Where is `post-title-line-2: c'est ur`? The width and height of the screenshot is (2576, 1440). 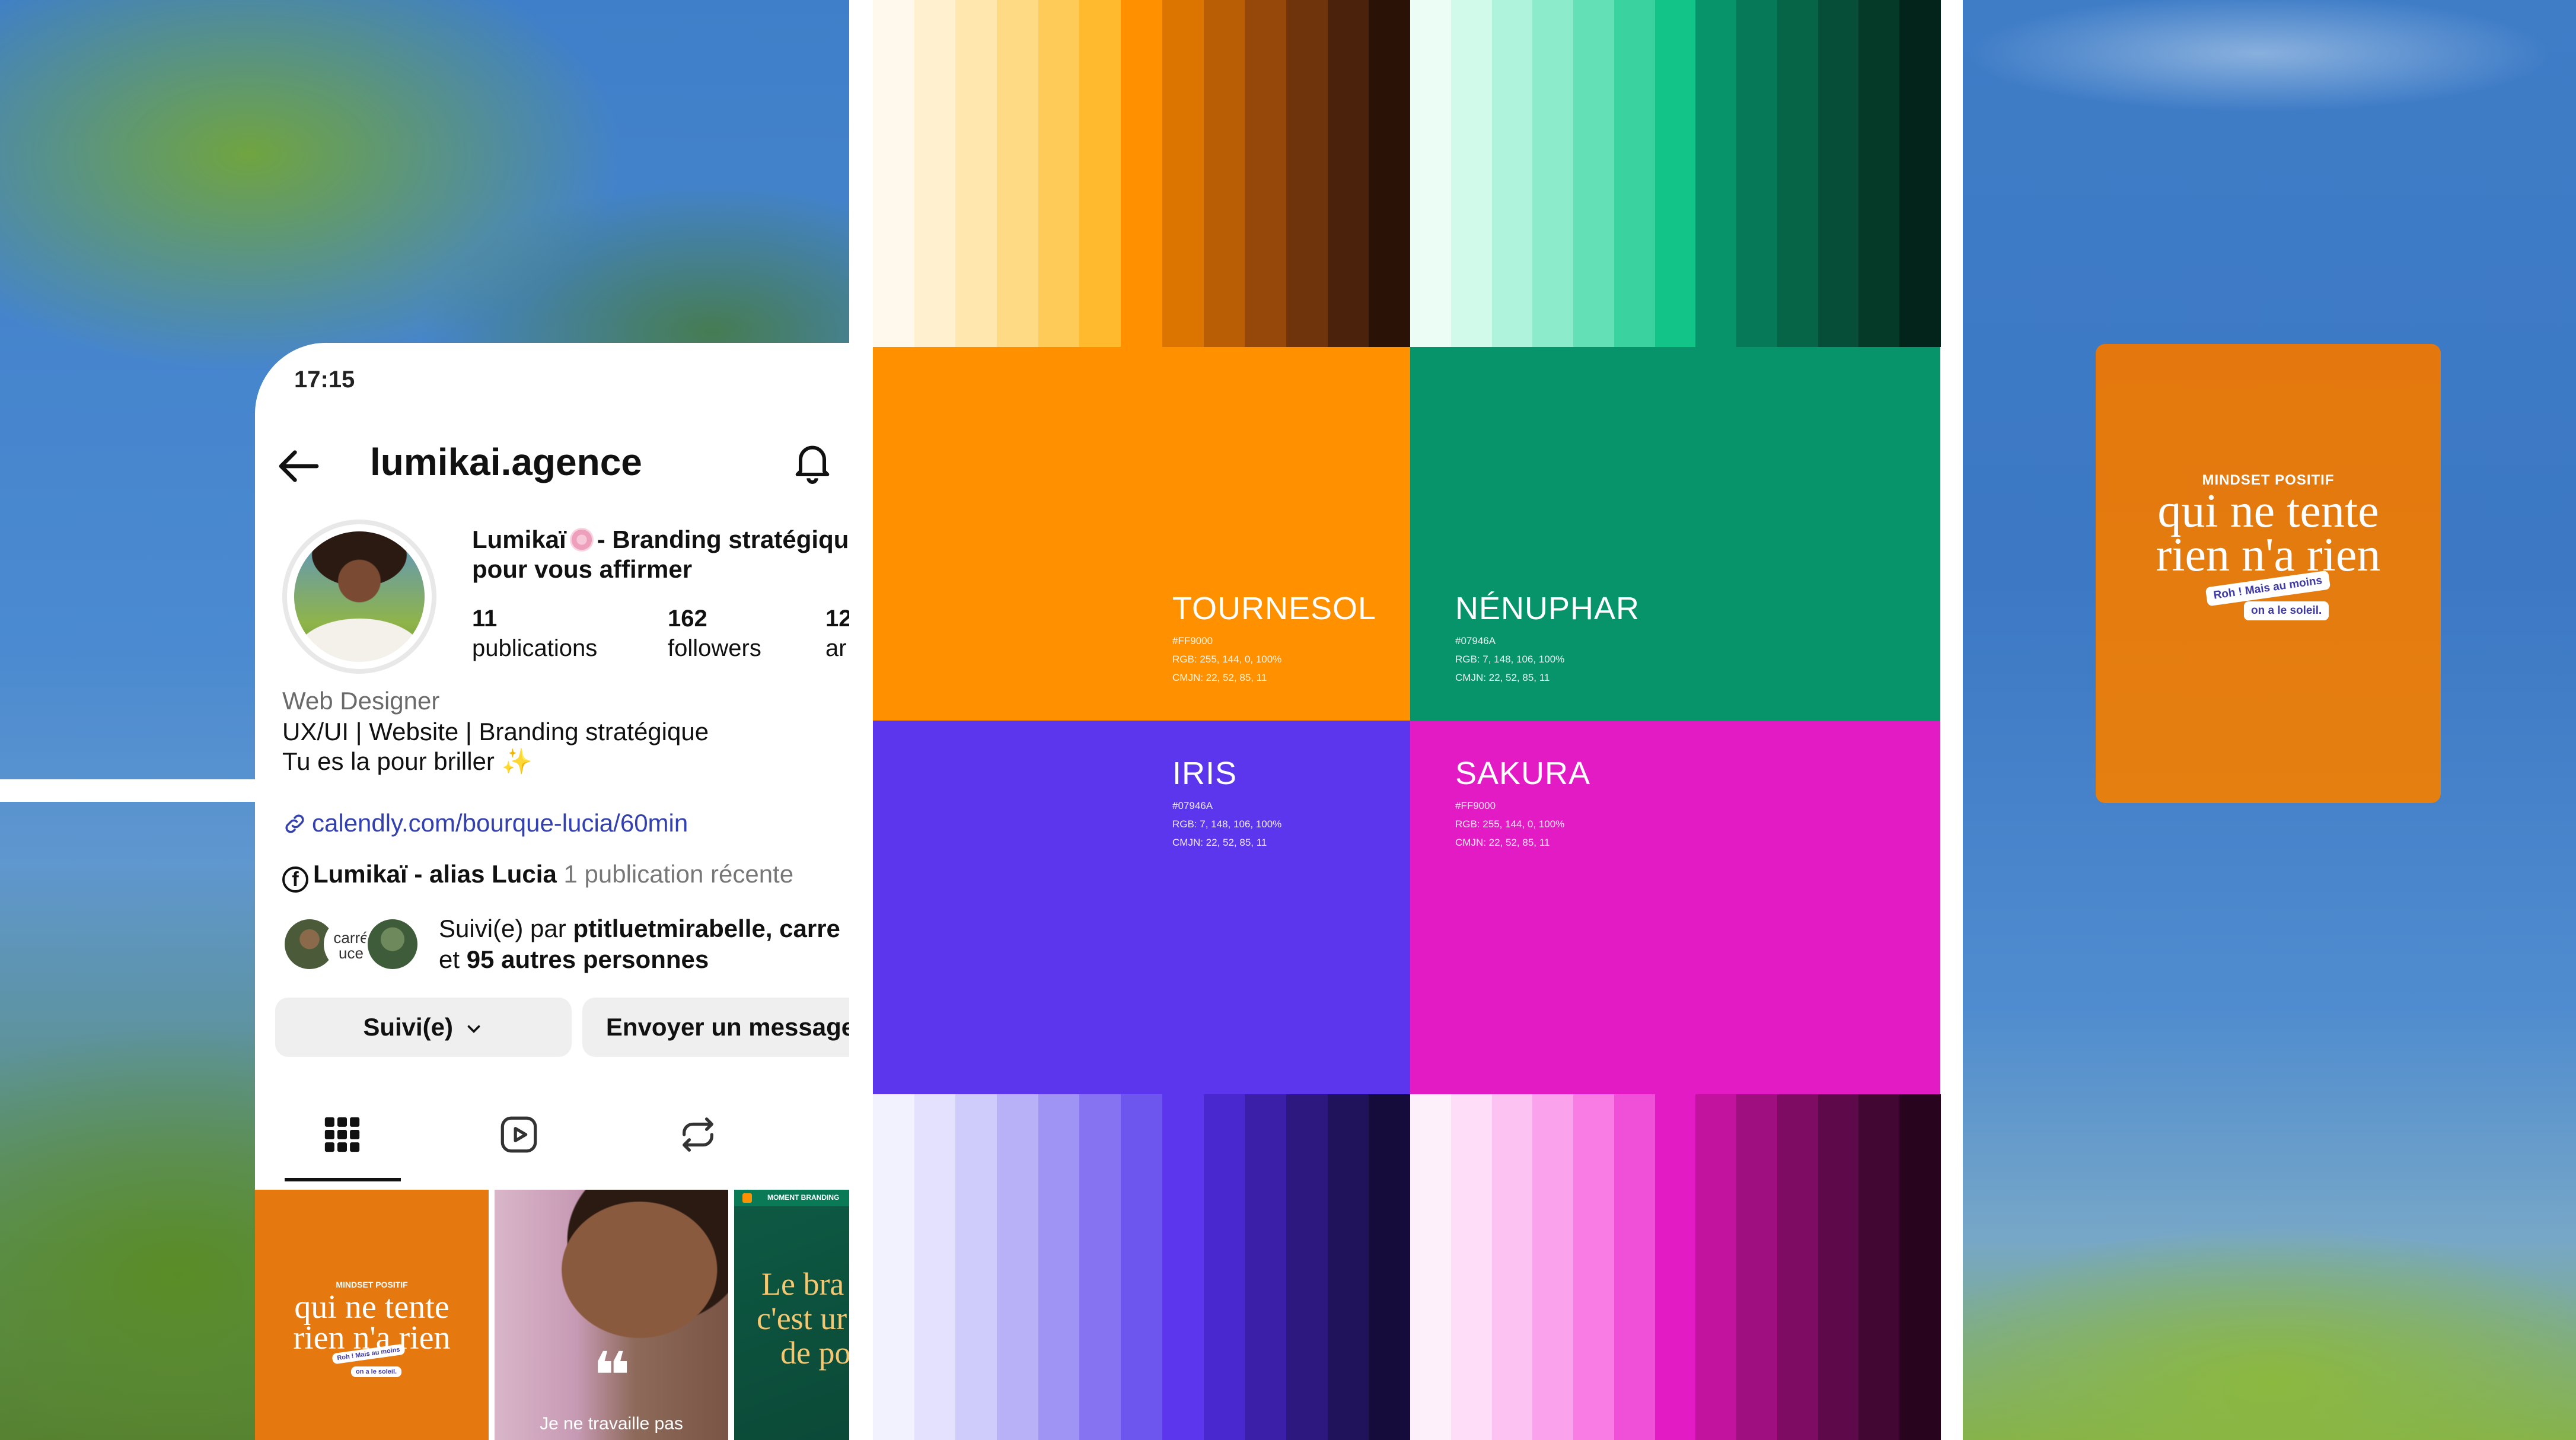 post-title-line-2: c'est ur is located at coordinates (802, 1318).